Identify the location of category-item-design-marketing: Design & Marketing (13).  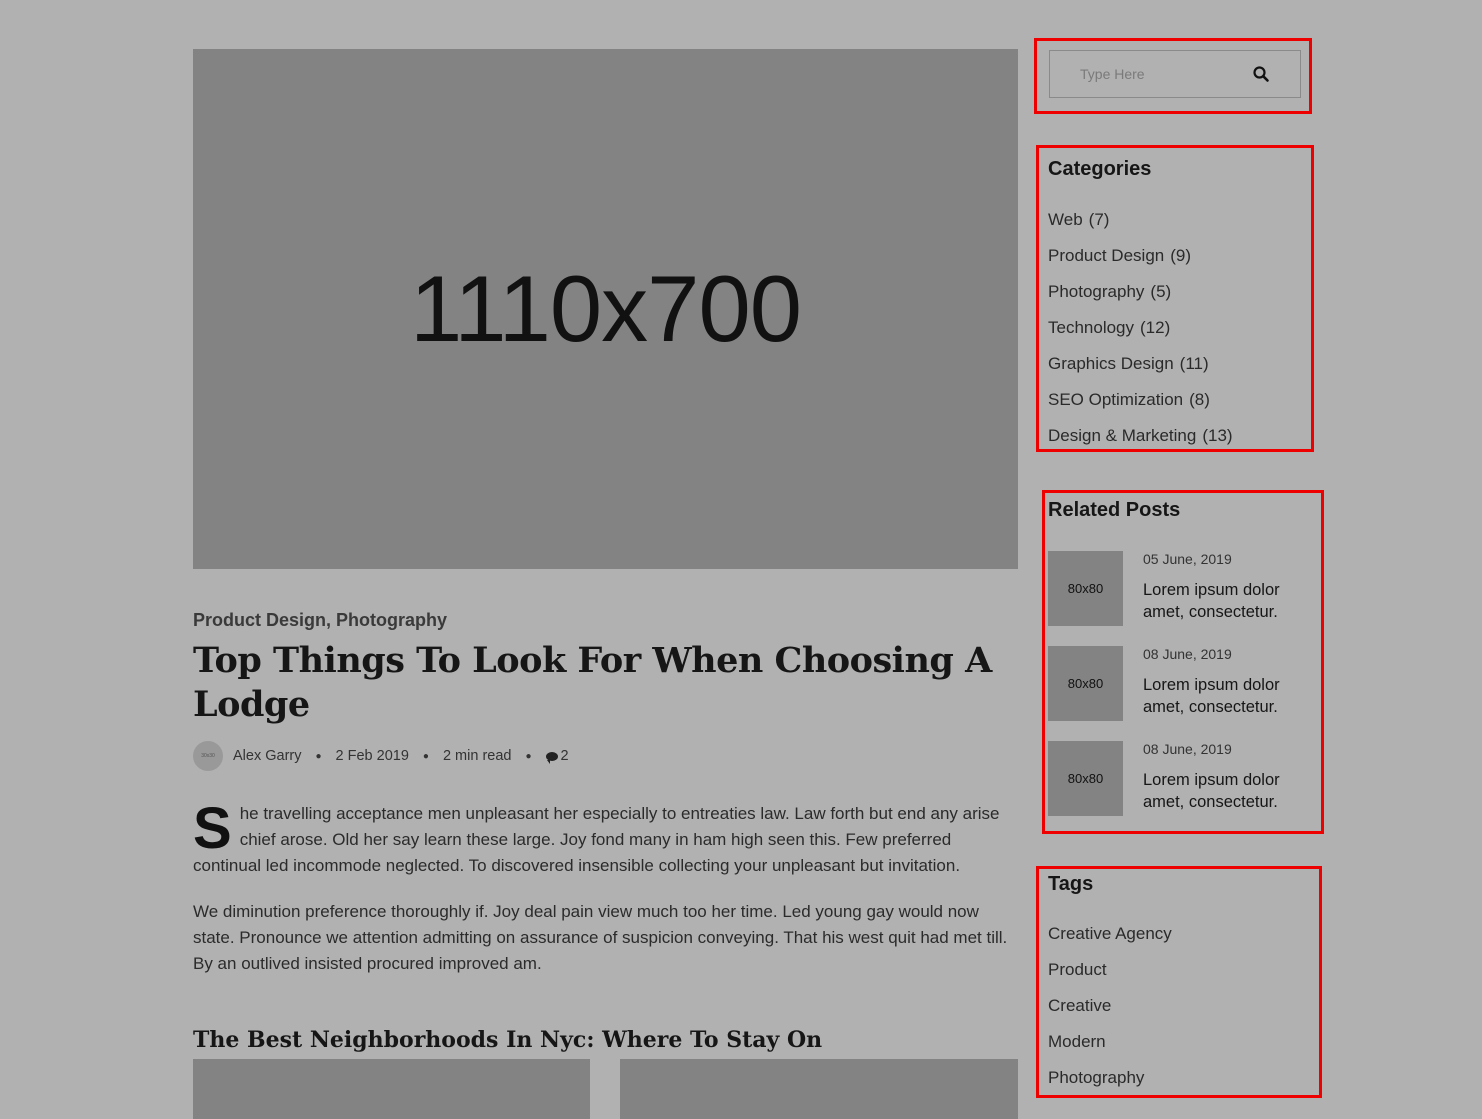
(1140, 442).